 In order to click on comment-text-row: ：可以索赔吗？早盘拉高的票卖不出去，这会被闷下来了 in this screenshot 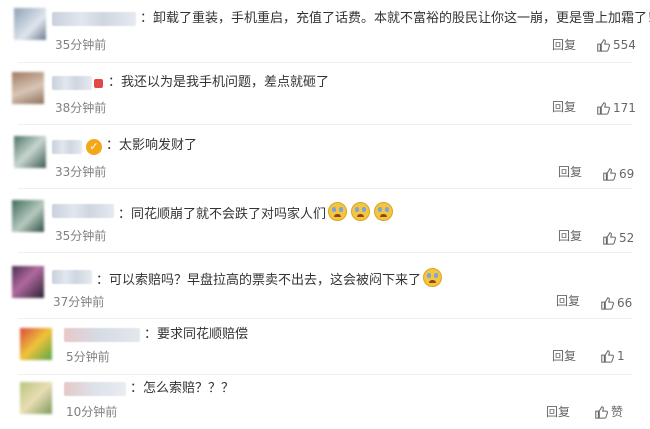, I will do `click(270, 279)`.